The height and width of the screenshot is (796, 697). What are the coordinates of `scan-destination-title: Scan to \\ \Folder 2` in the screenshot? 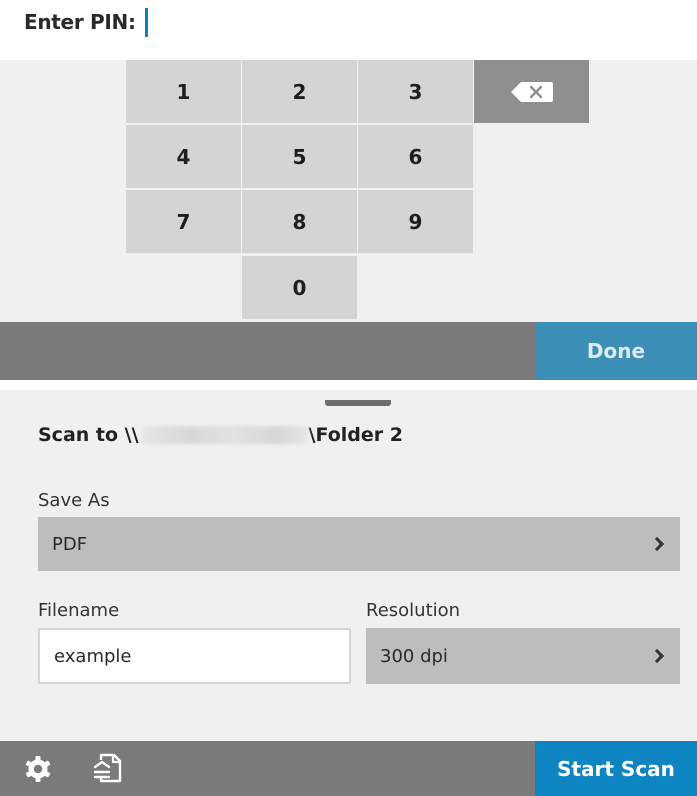 It's located at (220, 435).